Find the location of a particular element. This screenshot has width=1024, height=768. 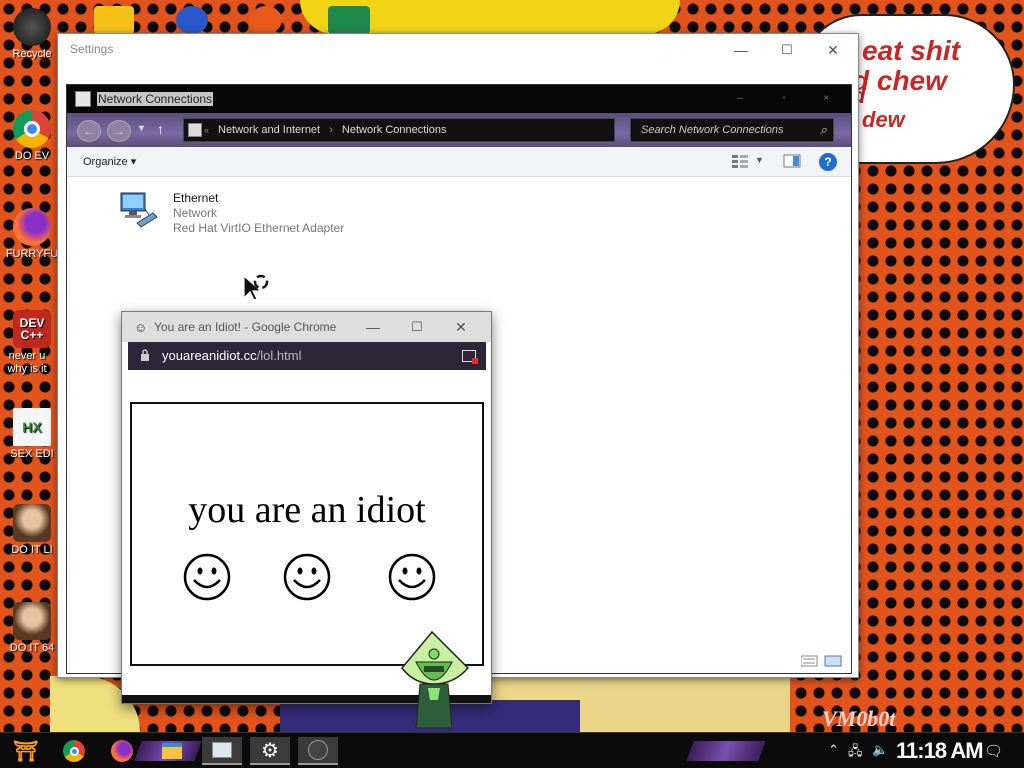

taskbar-decoration is located at coordinates (726, 751).